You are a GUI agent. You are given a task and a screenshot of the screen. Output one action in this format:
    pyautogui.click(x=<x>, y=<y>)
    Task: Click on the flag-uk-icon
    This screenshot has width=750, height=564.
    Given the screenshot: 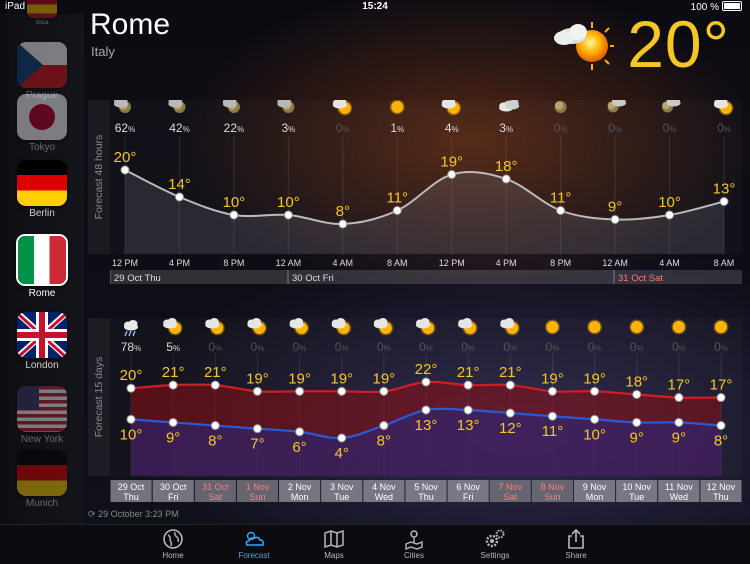 What is the action you would take?
    pyautogui.click(x=42, y=335)
    